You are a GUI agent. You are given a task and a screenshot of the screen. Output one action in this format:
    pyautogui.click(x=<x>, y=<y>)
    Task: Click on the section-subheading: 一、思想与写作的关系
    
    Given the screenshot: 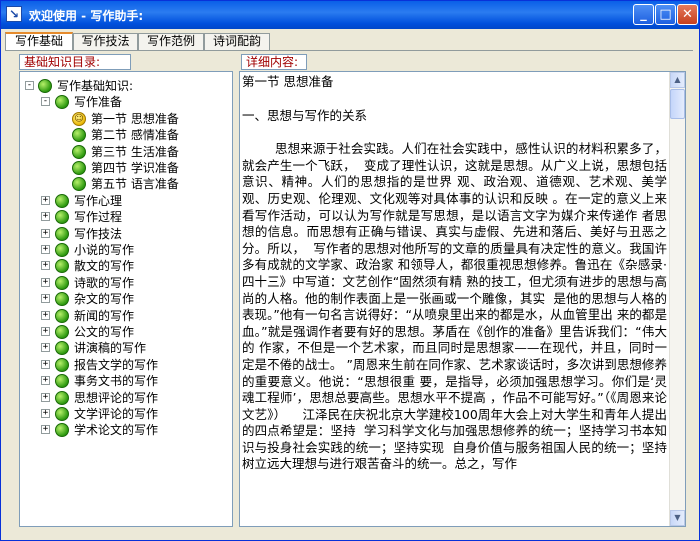 What is the action you would take?
    pyautogui.click(x=305, y=115)
    